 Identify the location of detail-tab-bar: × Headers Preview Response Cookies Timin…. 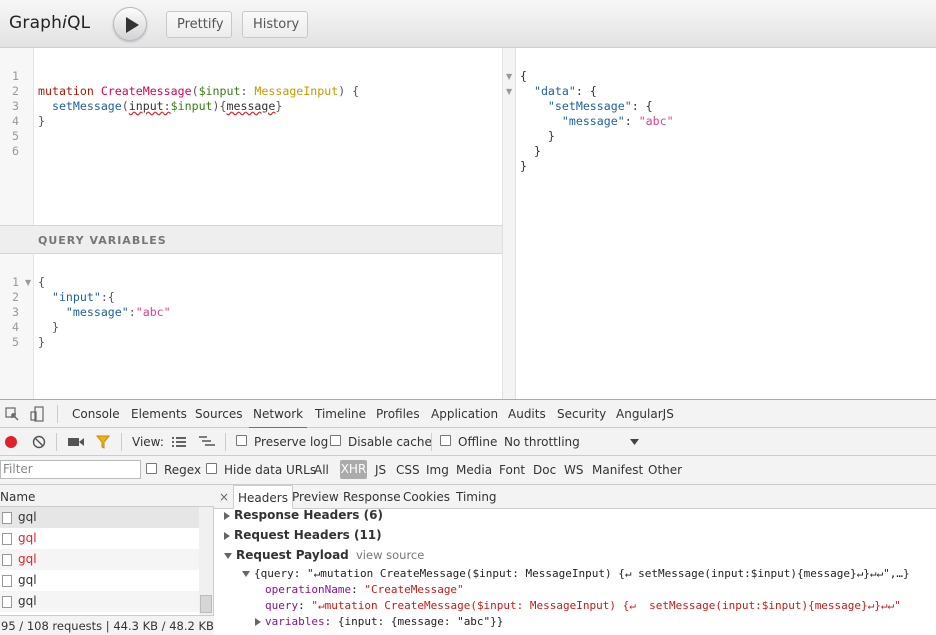
(575, 497).